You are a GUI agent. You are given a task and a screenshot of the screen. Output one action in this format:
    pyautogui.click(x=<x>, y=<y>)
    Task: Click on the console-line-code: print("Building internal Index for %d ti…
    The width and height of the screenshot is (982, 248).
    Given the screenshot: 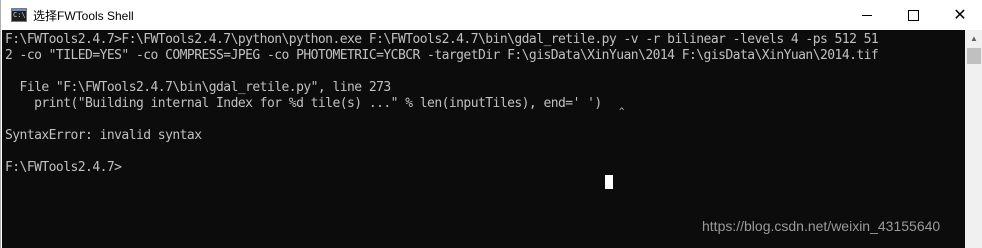 What is the action you would take?
    pyautogui.click(x=303, y=103)
    